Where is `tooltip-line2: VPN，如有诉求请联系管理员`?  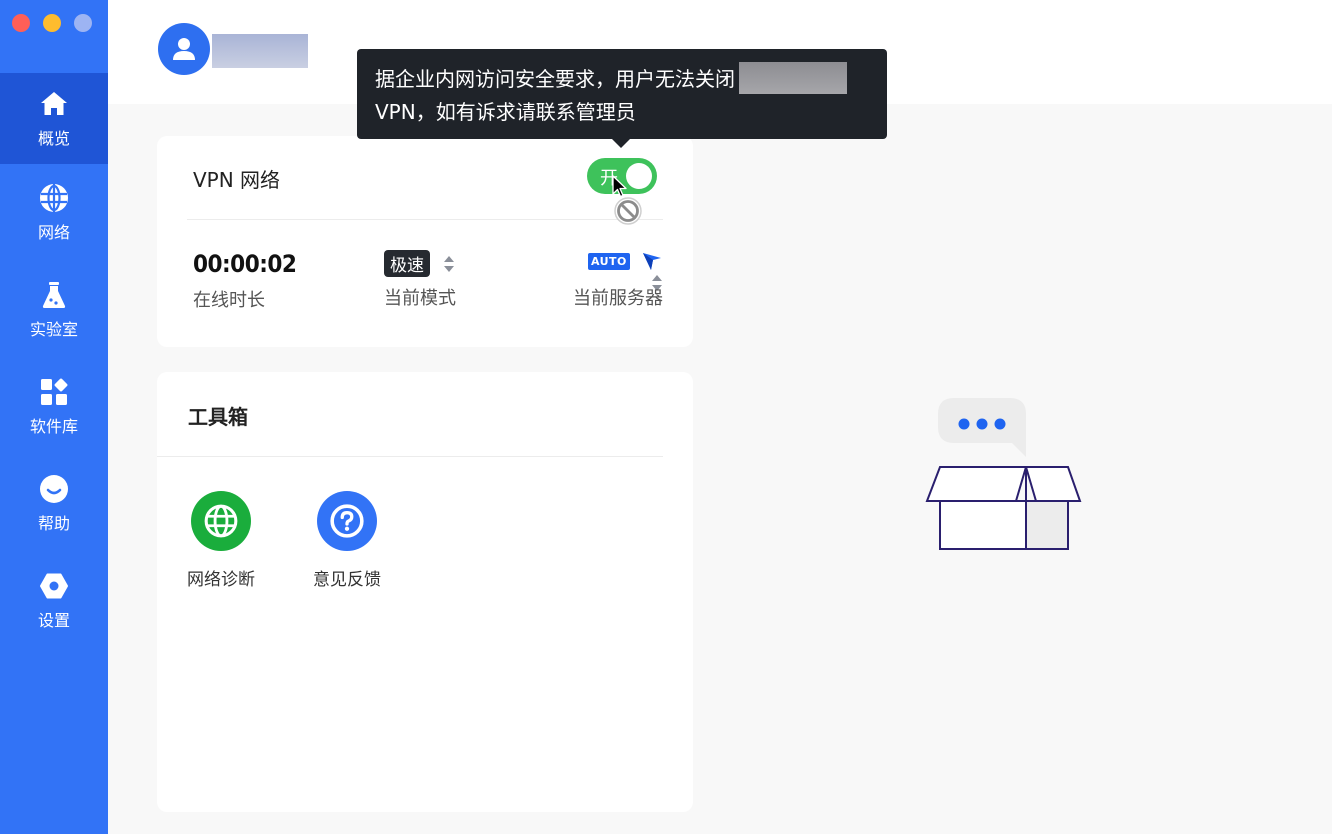
tooltip-line2: VPN，如有诉求请联系管理员 is located at coordinates (505, 112).